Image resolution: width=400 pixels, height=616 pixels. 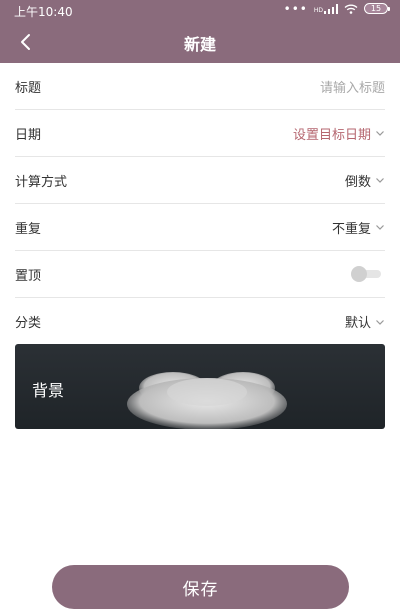 What do you see at coordinates (28, 88) in the screenshot?
I see `title-label: 标题` at bounding box center [28, 88].